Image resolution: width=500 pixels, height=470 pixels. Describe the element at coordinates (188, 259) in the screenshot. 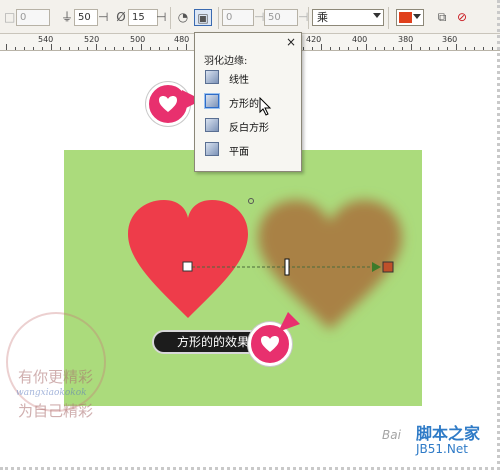

I see `heart-shape` at that location.